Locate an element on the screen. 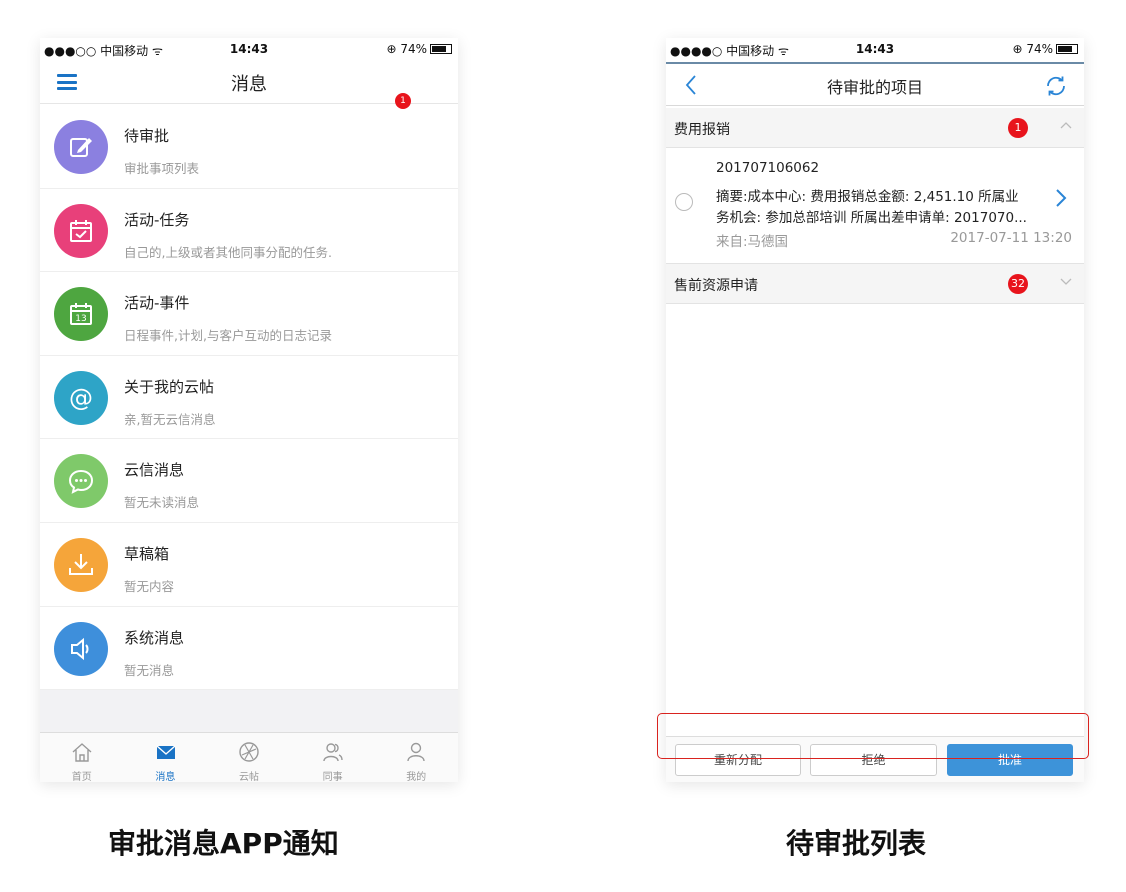  item-title: 系统消息 is located at coordinates (154, 637).